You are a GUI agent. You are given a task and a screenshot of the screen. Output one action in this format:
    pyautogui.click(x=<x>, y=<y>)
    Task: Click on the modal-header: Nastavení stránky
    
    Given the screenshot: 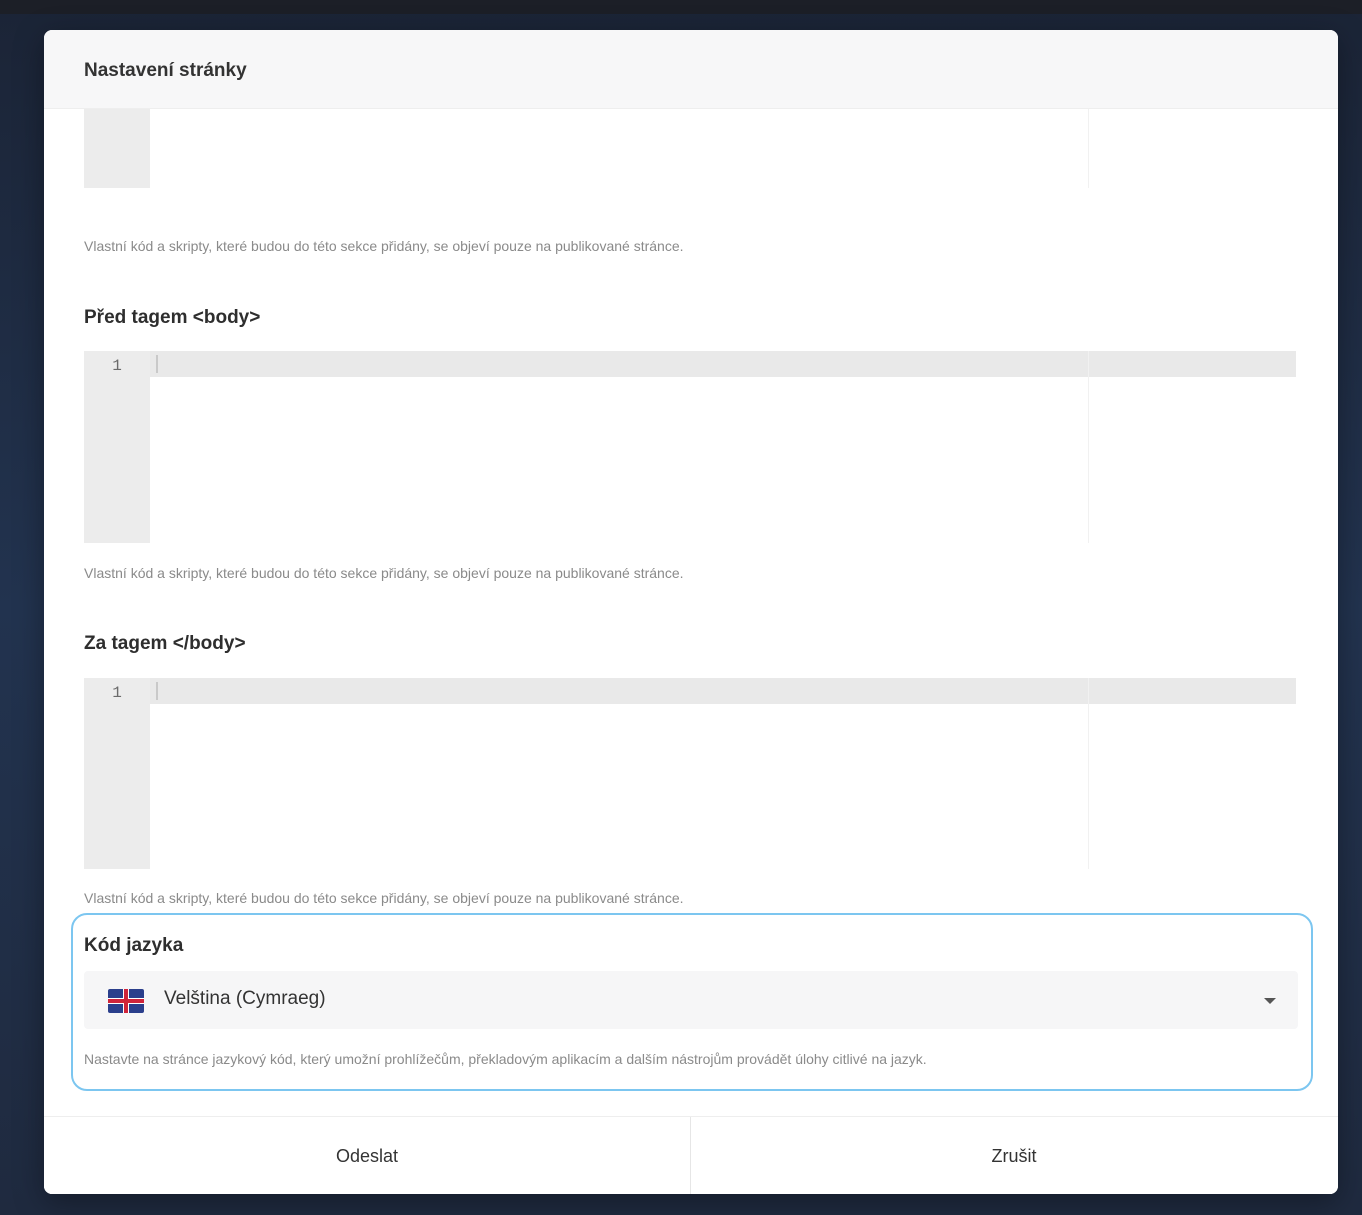 What is the action you would take?
    pyautogui.click(x=691, y=69)
    